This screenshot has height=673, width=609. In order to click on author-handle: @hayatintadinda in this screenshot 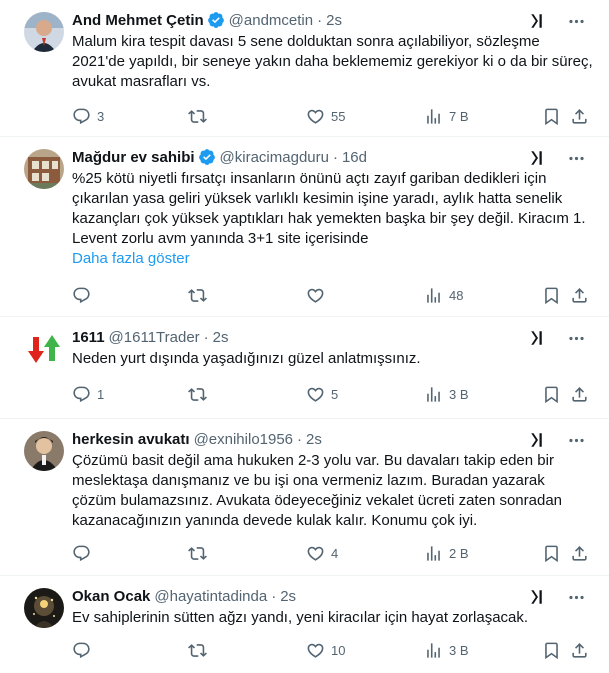, I will do `click(210, 596)`.